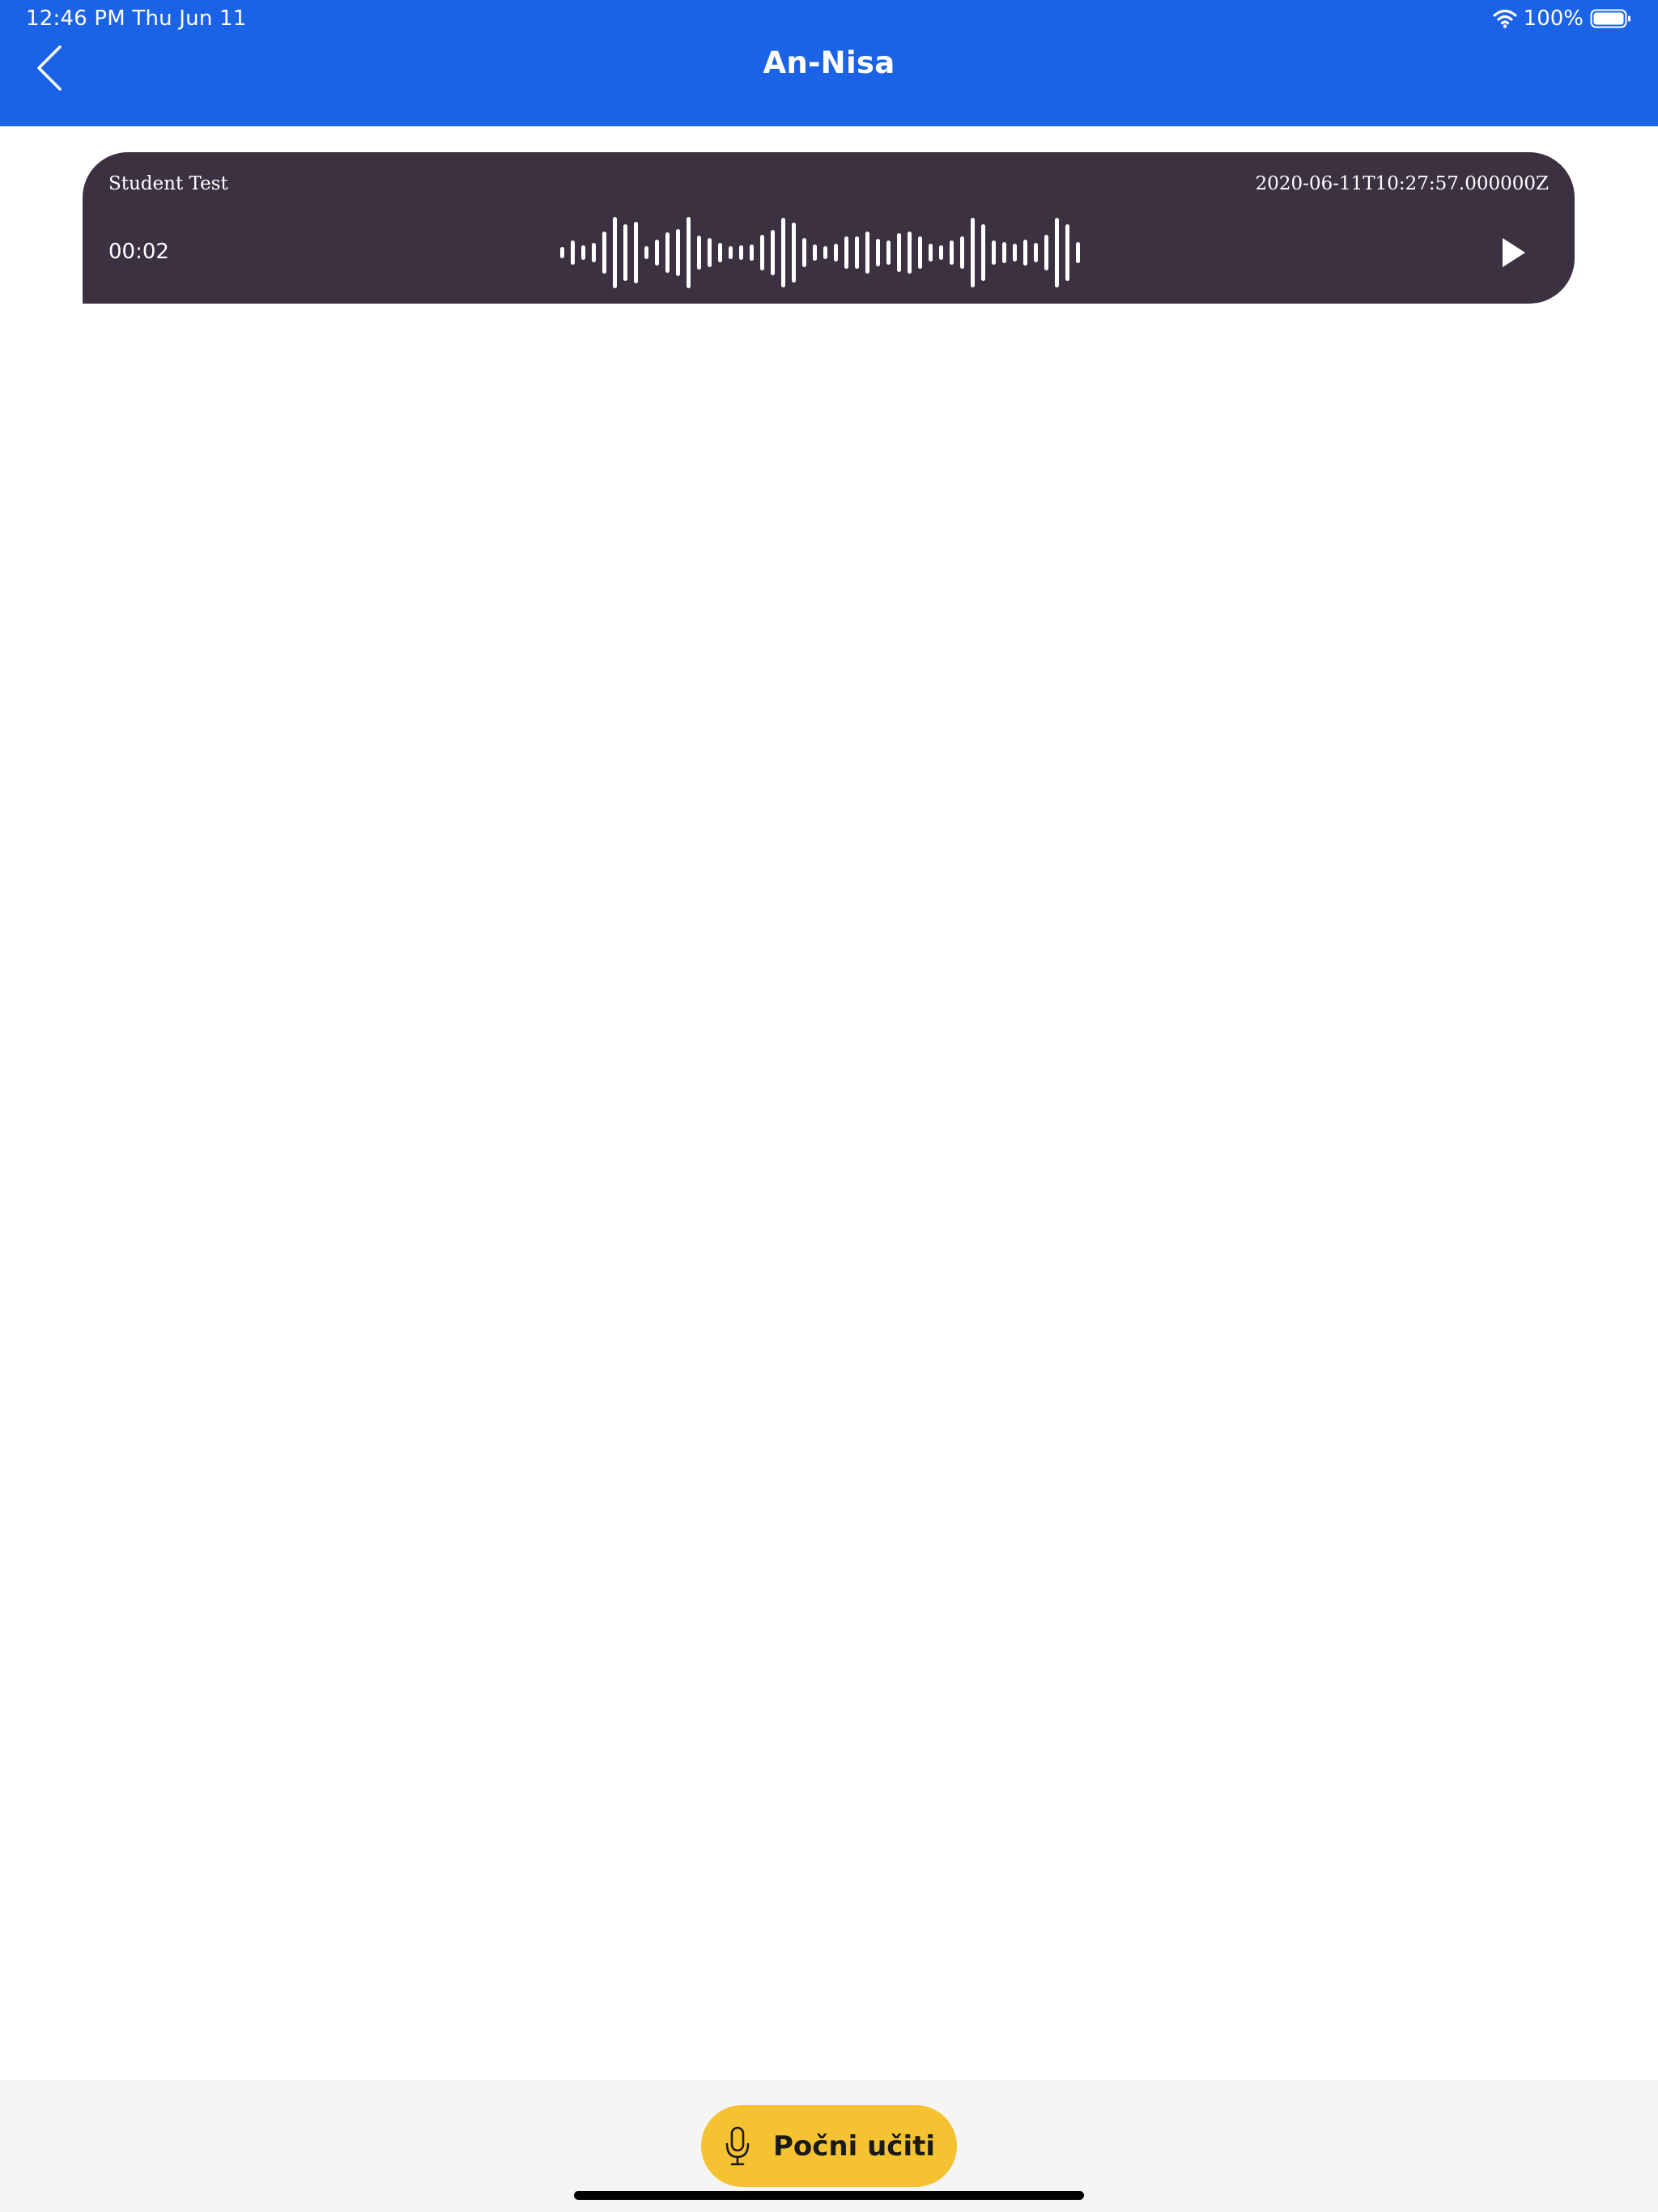 Image resolution: width=1658 pixels, height=2212 pixels. I want to click on recording-duration: 00:02, so click(138, 252).